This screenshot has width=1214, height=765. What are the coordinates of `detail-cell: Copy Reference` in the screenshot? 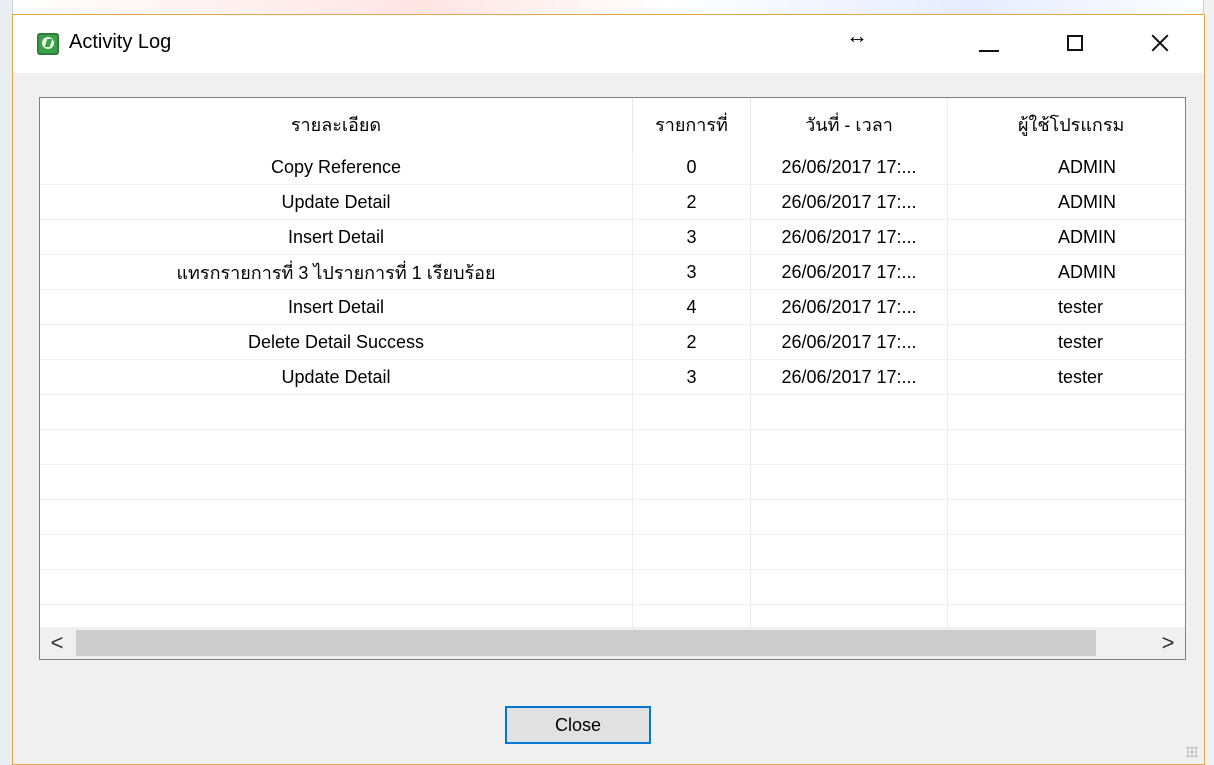 It's located at (336, 166).